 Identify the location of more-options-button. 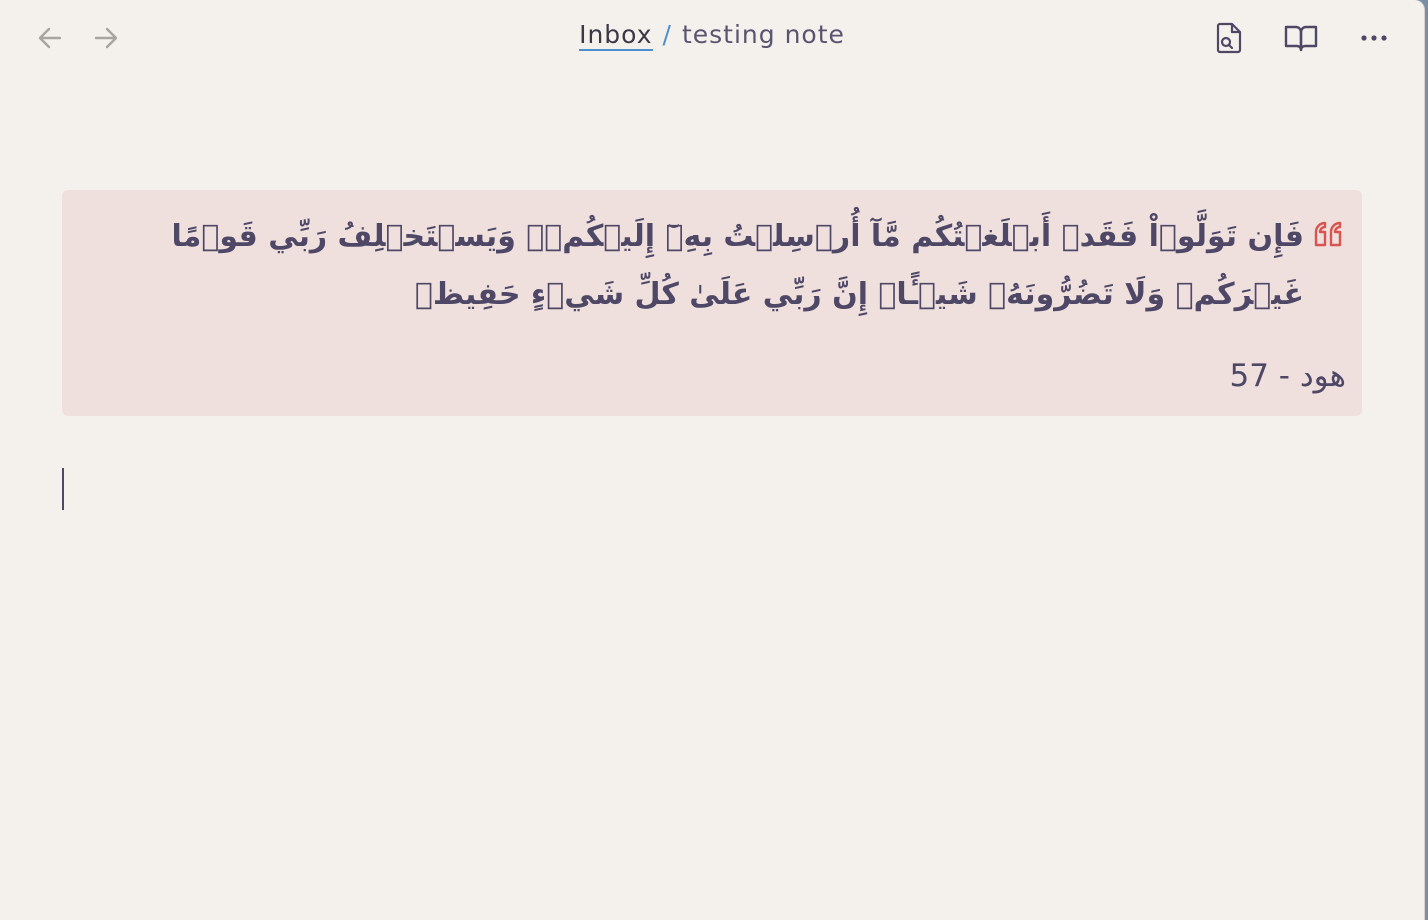
(1374, 38).